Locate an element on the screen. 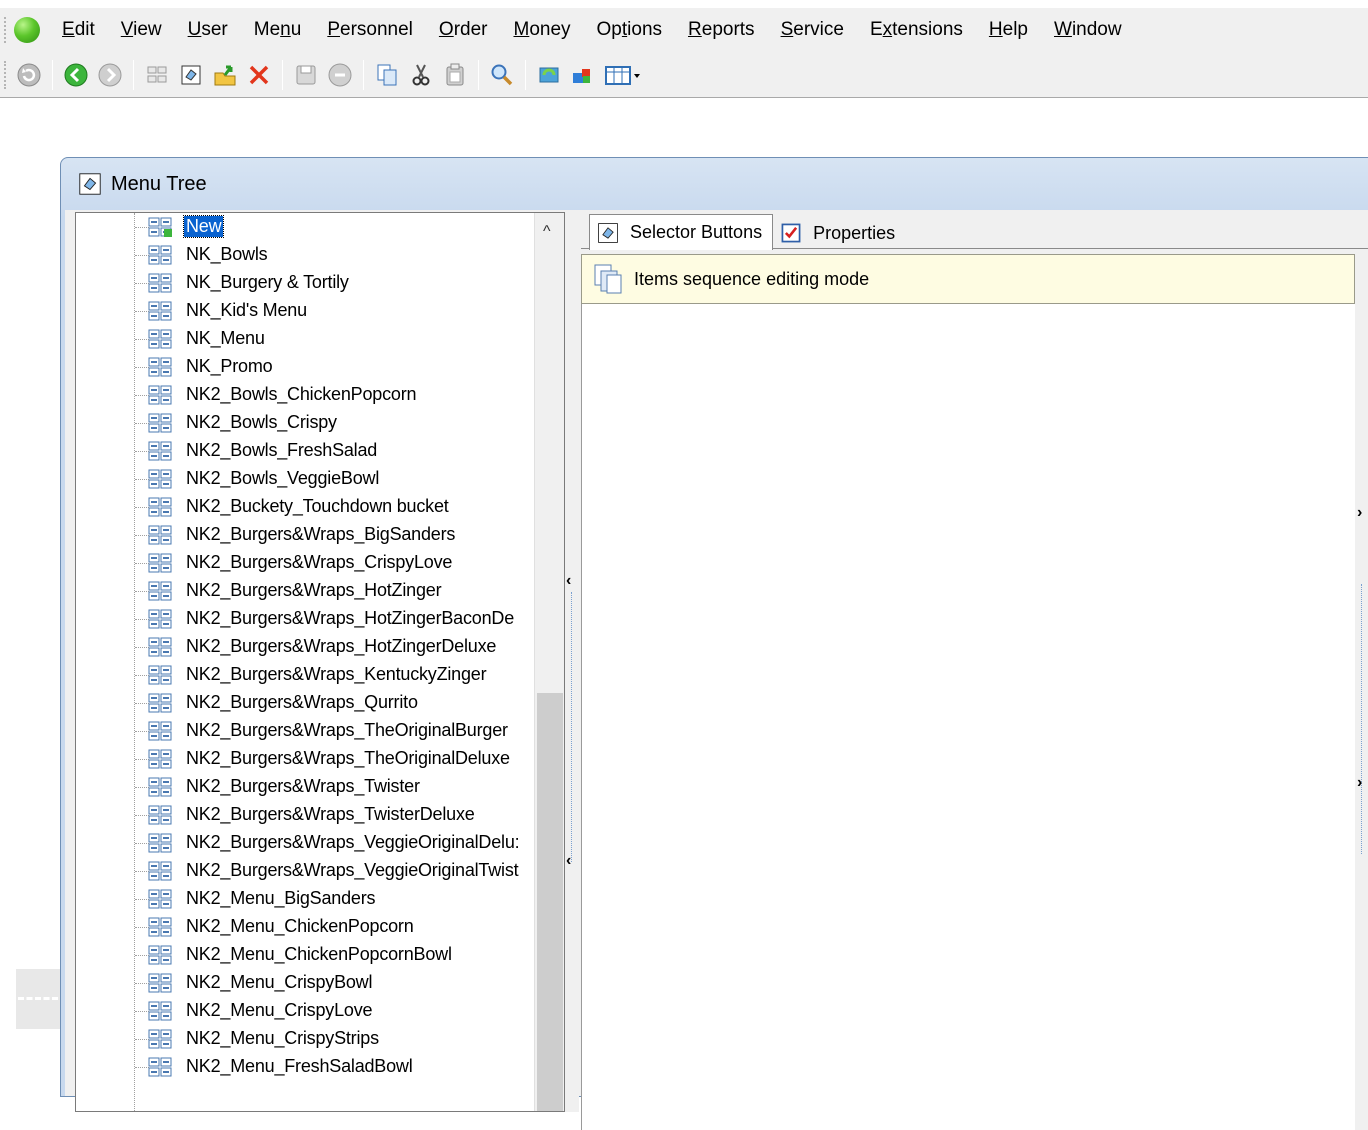  menu-item: Help is located at coordinates (1009, 30).